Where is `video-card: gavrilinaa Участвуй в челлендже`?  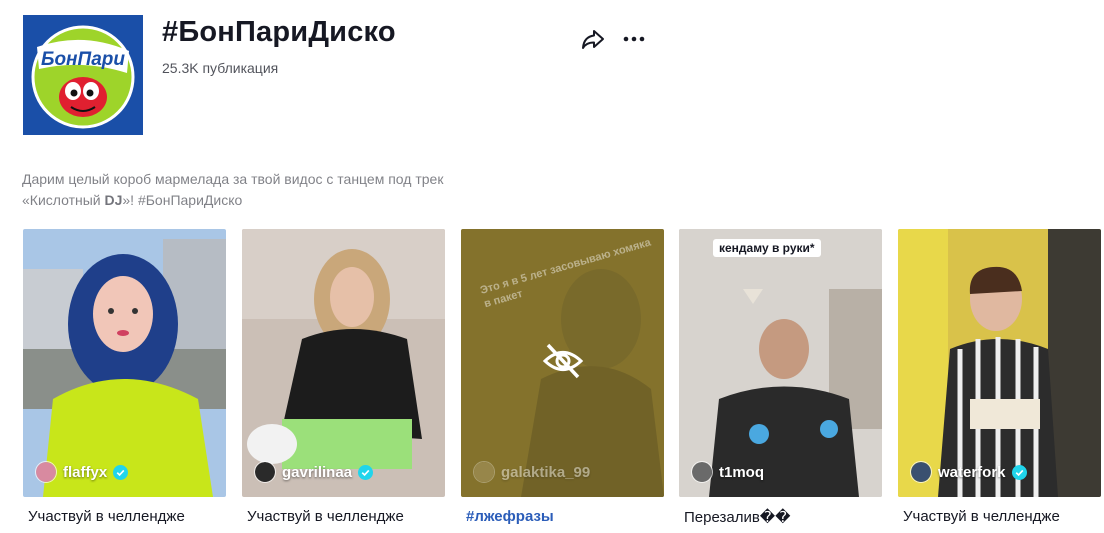 video-card: gavrilinaa Участвуй в челлендже is located at coordinates (343, 377).